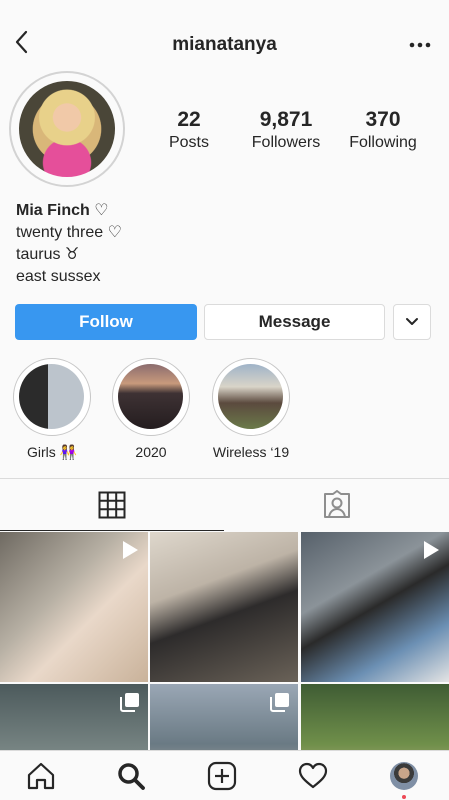 This screenshot has height=800, width=449. I want to click on add-post-icon, so click(222, 776).